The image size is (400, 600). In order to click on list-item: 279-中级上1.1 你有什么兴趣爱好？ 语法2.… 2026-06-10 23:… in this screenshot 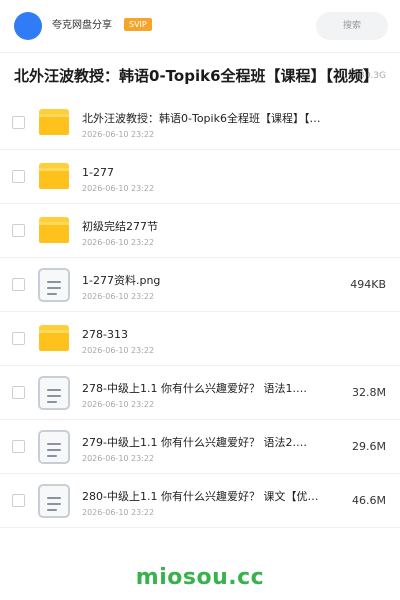, I will do `click(200, 447)`.